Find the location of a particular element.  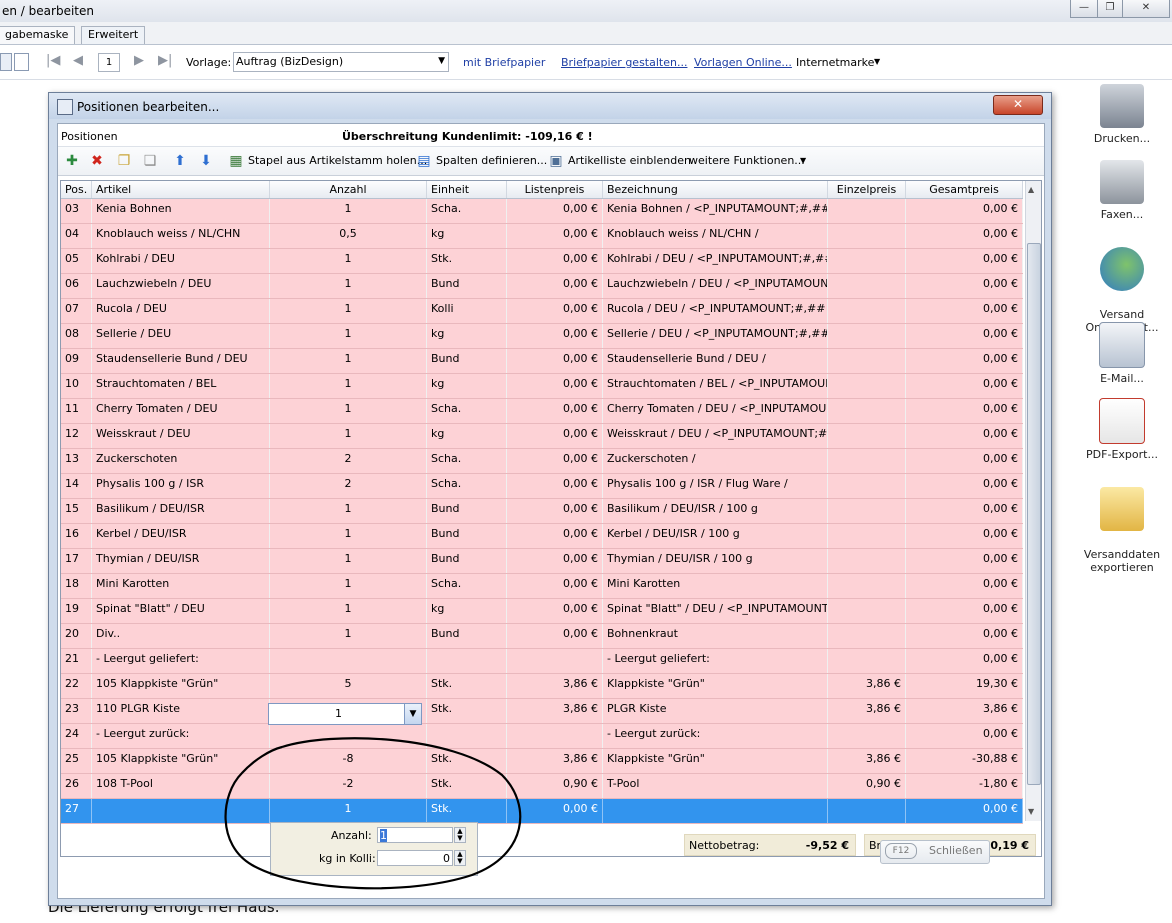

new-page-icon is located at coordinates (21, 62).